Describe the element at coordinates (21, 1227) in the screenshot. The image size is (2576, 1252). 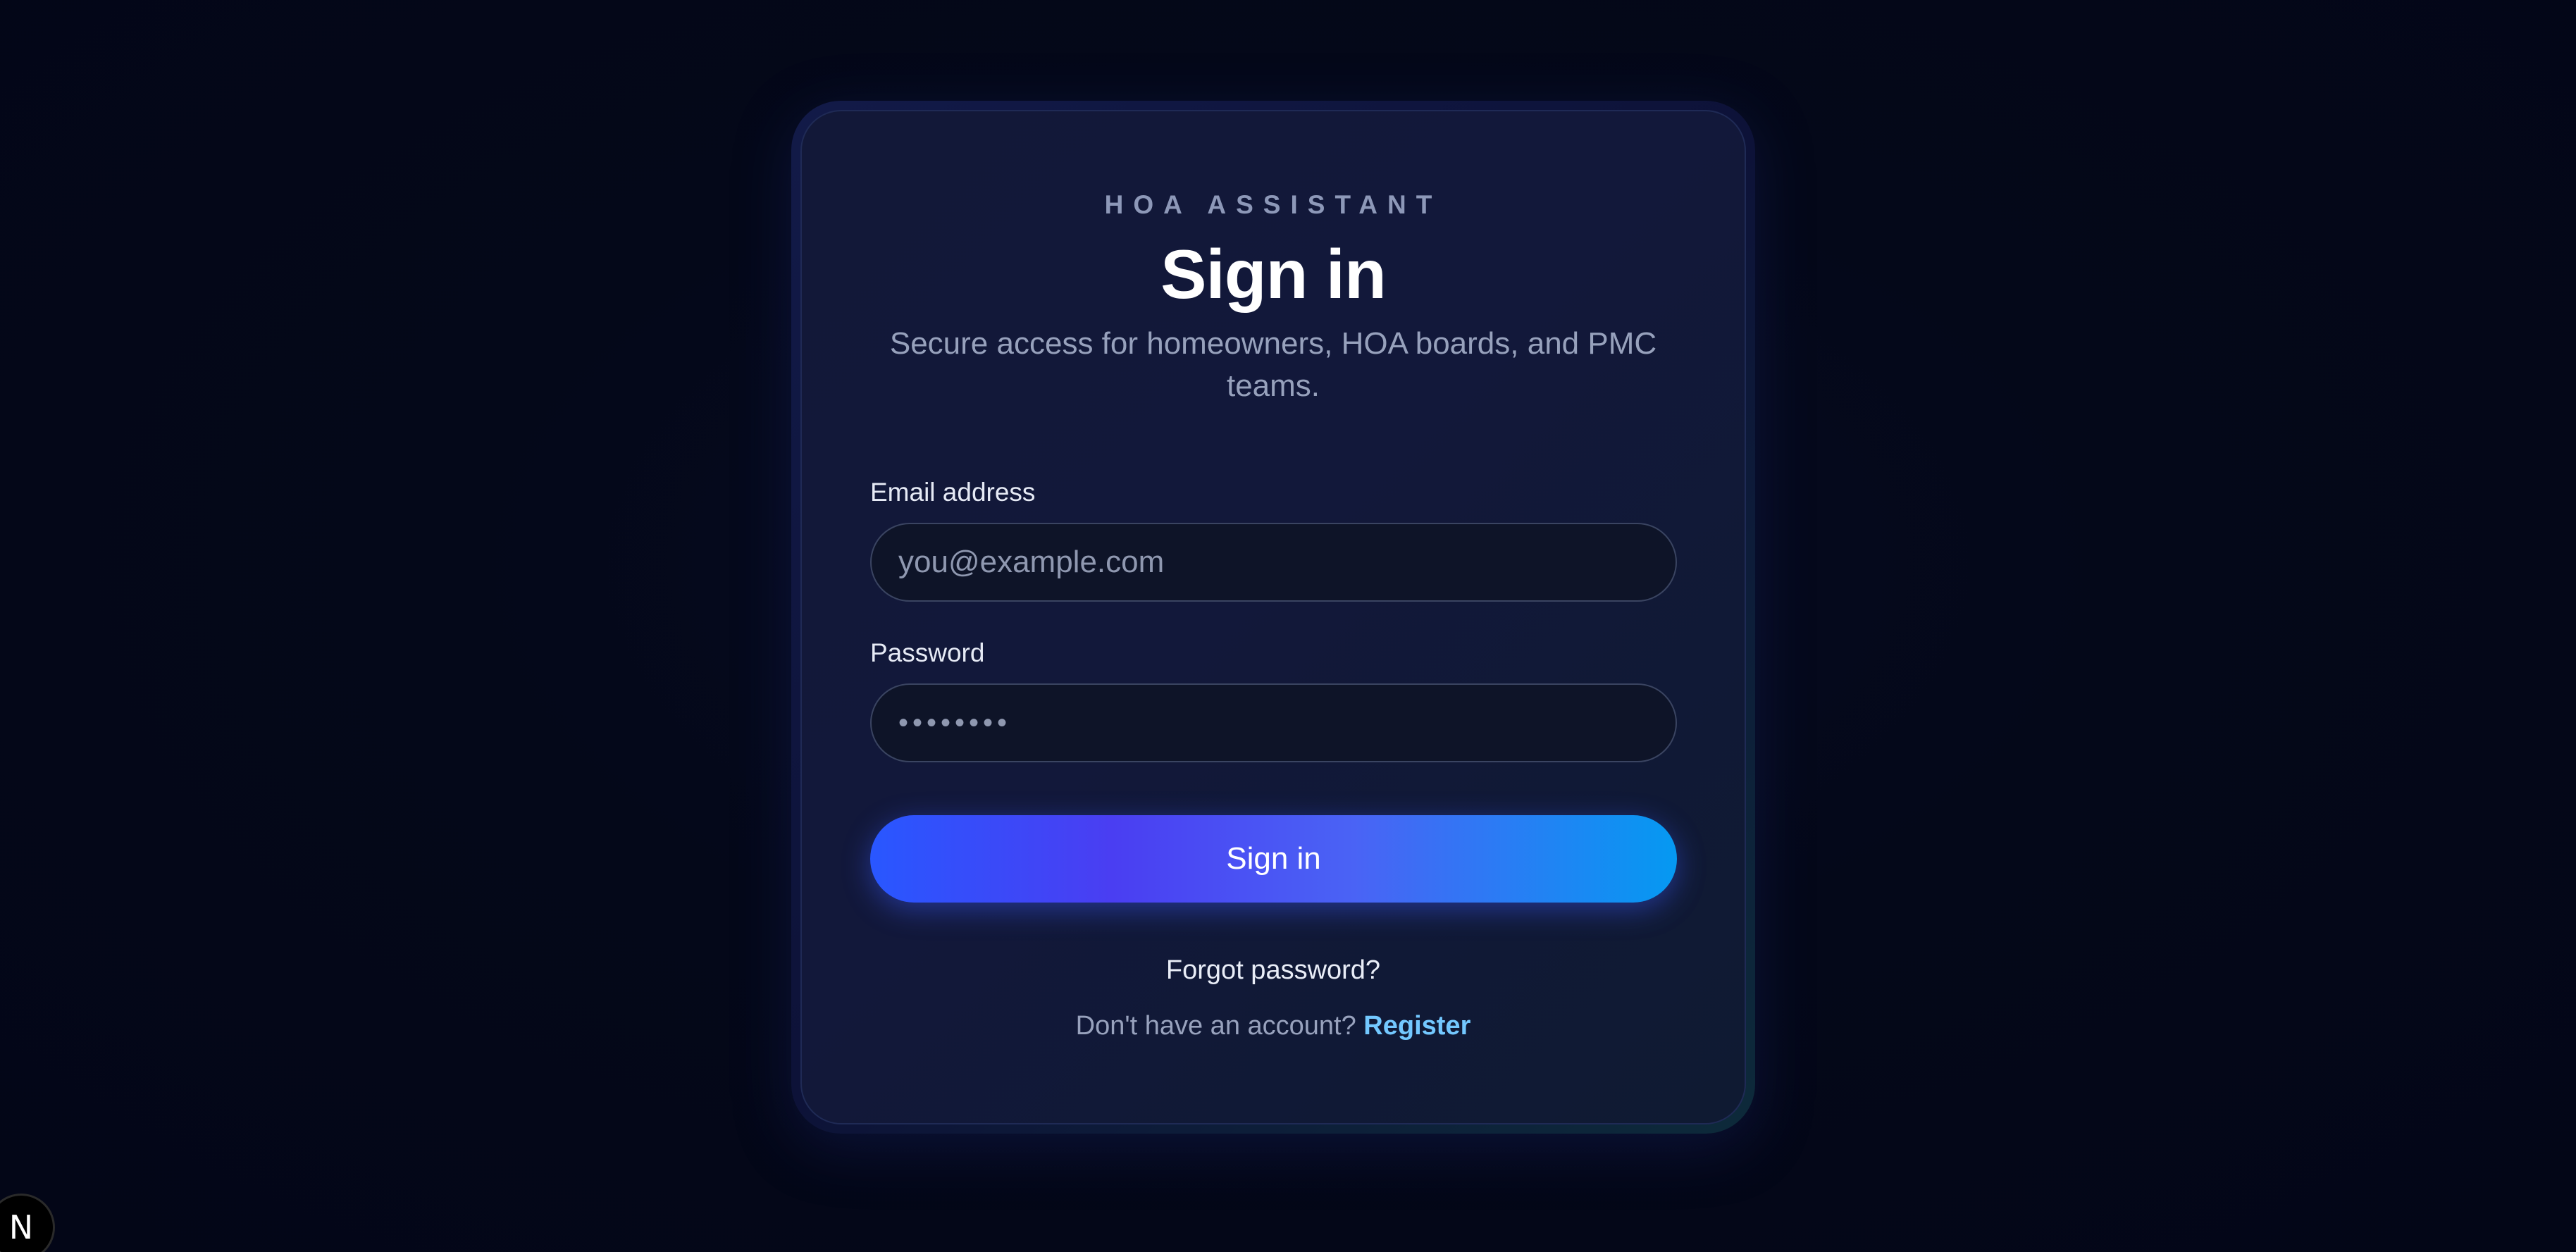
I see `badge-letter: N` at that location.